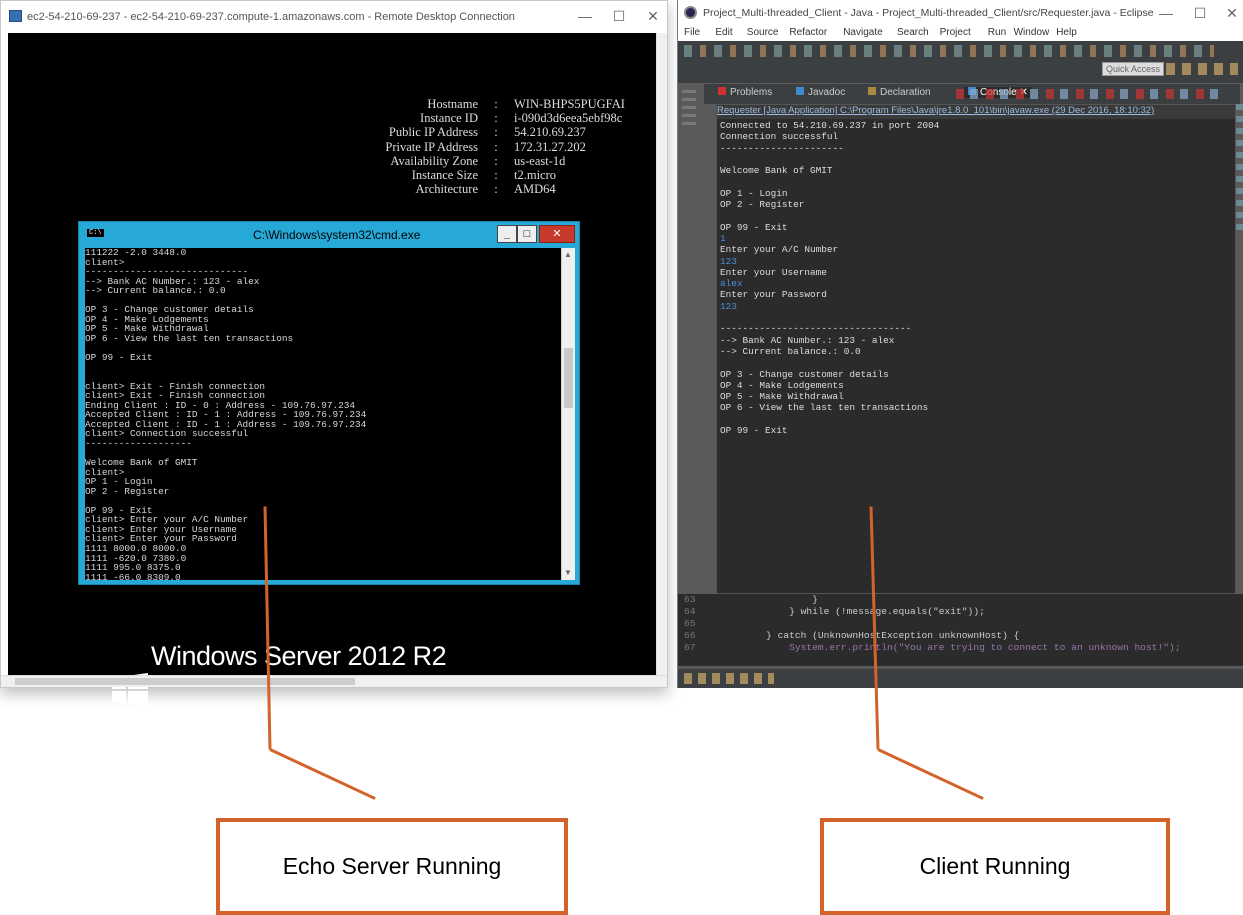  What do you see at coordinates (653, 16) in the screenshot?
I see `close-button: ✕` at bounding box center [653, 16].